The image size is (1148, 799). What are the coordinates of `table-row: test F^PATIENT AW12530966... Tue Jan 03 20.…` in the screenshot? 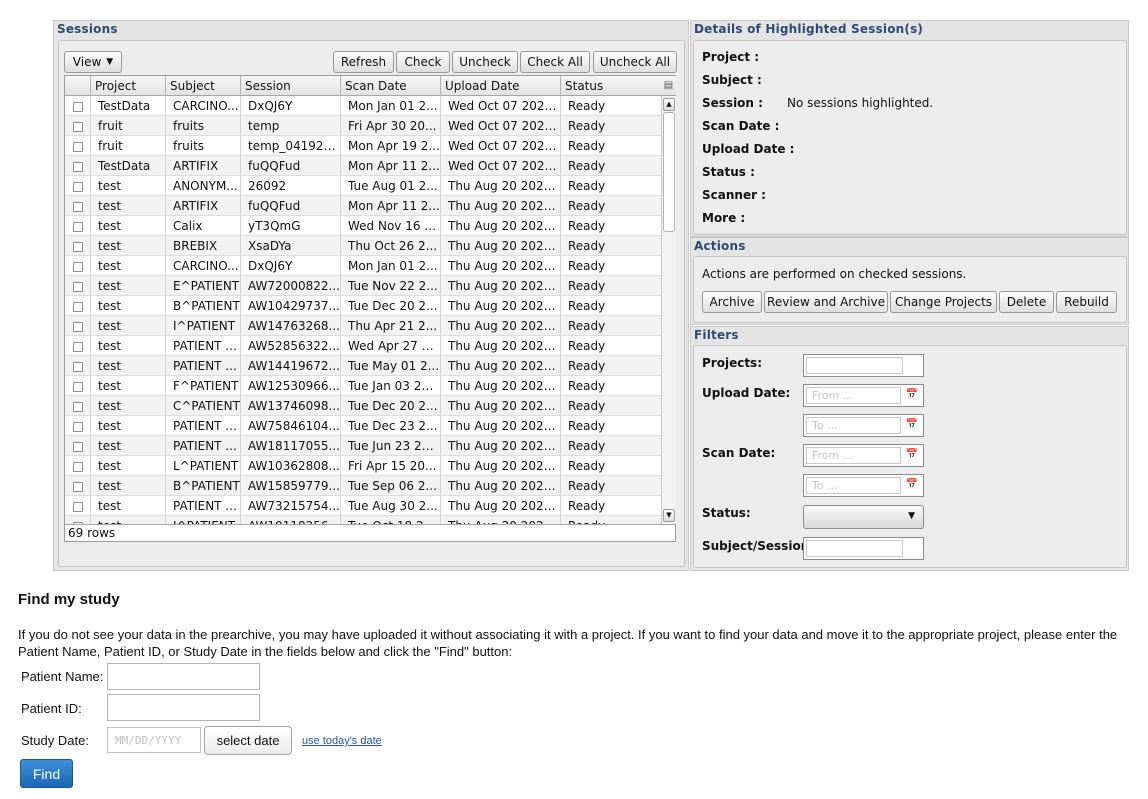 It's located at (363, 386).